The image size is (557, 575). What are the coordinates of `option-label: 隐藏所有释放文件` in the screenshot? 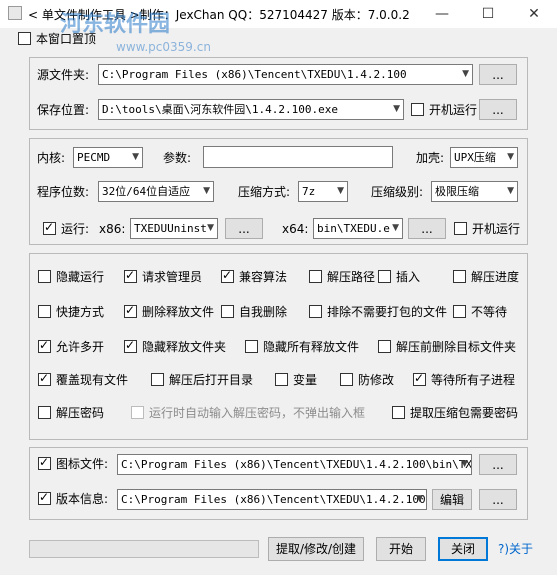 It's located at (311, 347).